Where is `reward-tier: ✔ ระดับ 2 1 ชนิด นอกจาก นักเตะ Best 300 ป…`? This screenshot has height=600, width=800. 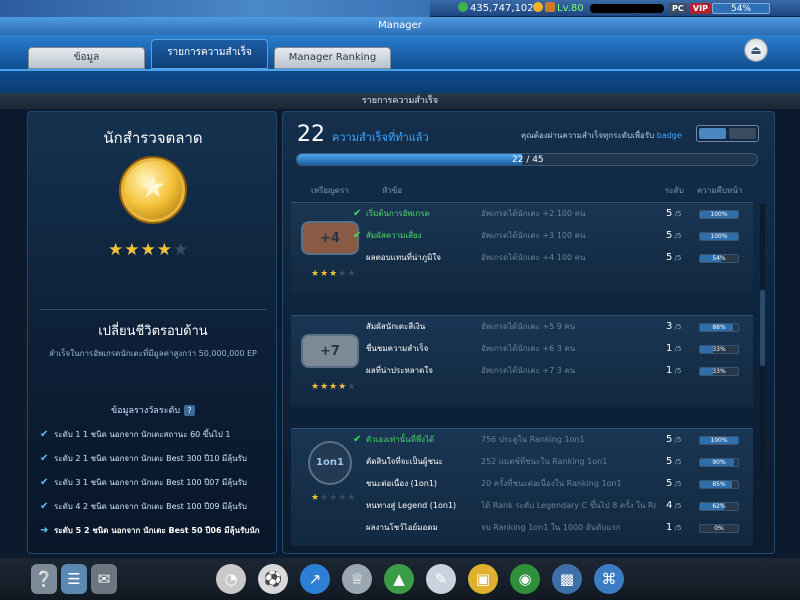
reward-tier: ✔ ระดับ 2 1 ชนิด นอกจาก นักเตะ Best 300 ป… is located at coordinates (153, 459).